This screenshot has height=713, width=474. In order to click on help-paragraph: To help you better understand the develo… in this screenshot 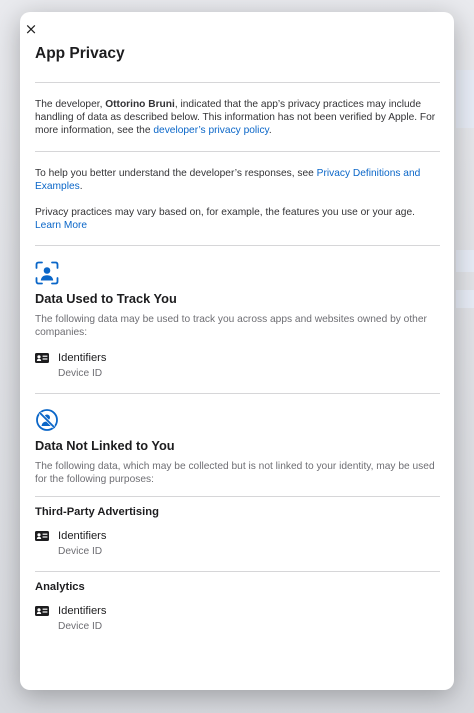, I will do `click(237, 180)`.